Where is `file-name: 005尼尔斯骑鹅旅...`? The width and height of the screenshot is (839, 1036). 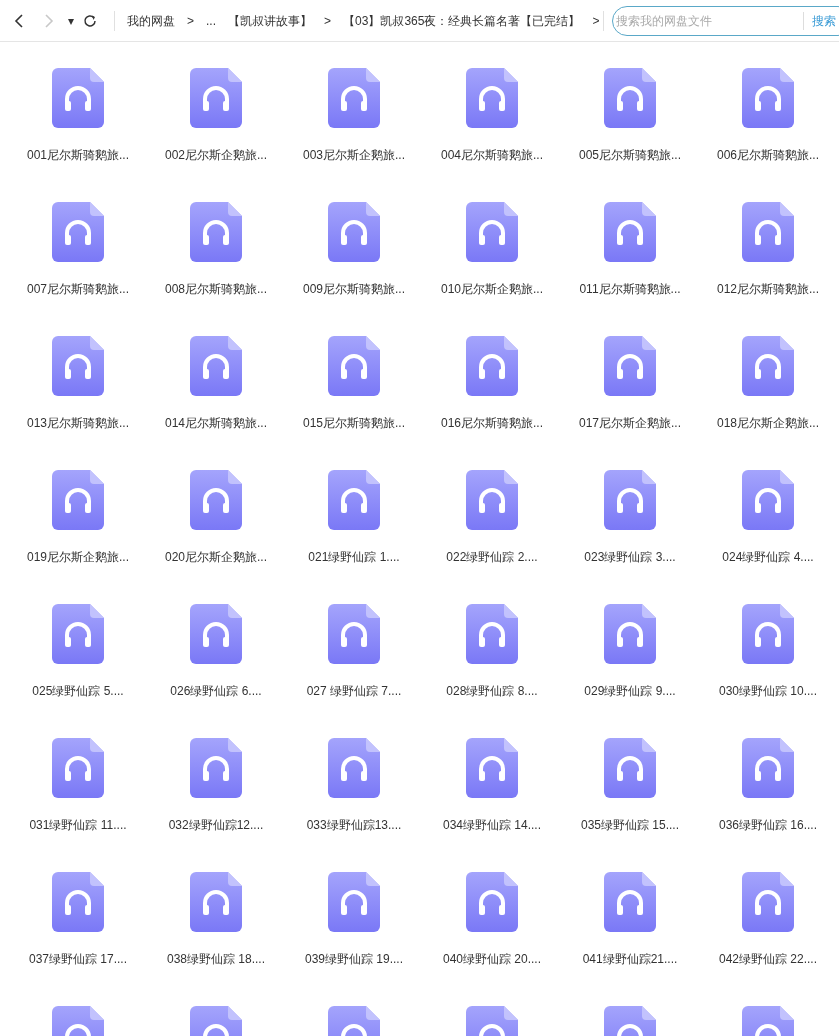 file-name: 005尼尔斯骑鹅旅... is located at coordinates (630, 155).